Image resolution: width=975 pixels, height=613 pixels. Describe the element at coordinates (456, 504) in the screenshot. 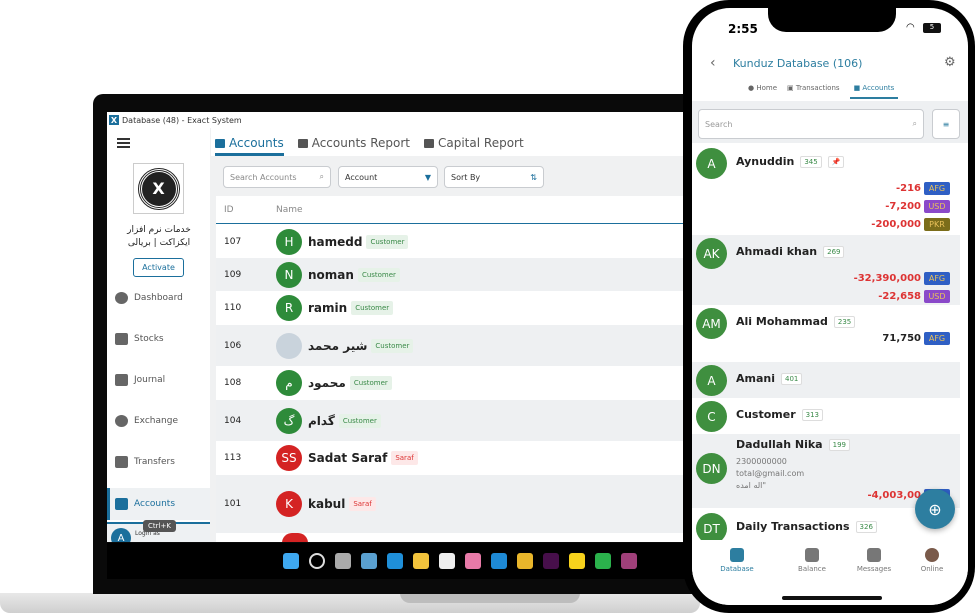

I see `table-row: 101 K kabul Saraf` at that location.